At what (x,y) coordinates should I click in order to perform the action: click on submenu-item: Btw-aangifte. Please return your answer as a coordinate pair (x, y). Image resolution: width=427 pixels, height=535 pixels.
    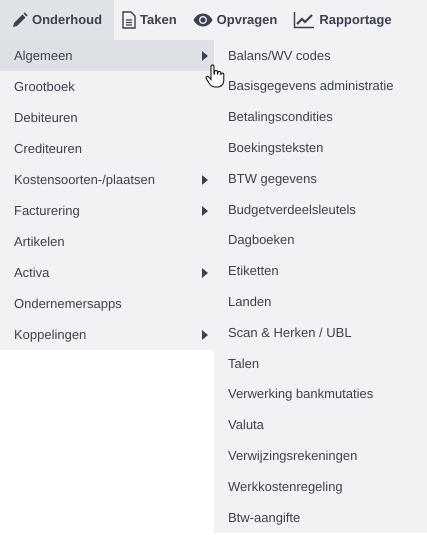
    Looking at the image, I should click on (320, 517).